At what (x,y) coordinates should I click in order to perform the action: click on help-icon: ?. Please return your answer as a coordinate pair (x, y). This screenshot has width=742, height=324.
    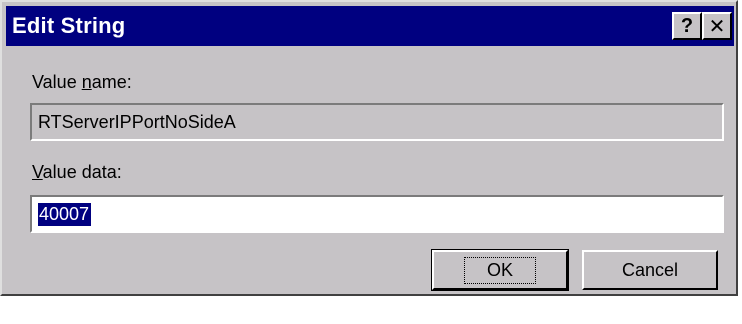
    Looking at the image, I should click on (687, 25).